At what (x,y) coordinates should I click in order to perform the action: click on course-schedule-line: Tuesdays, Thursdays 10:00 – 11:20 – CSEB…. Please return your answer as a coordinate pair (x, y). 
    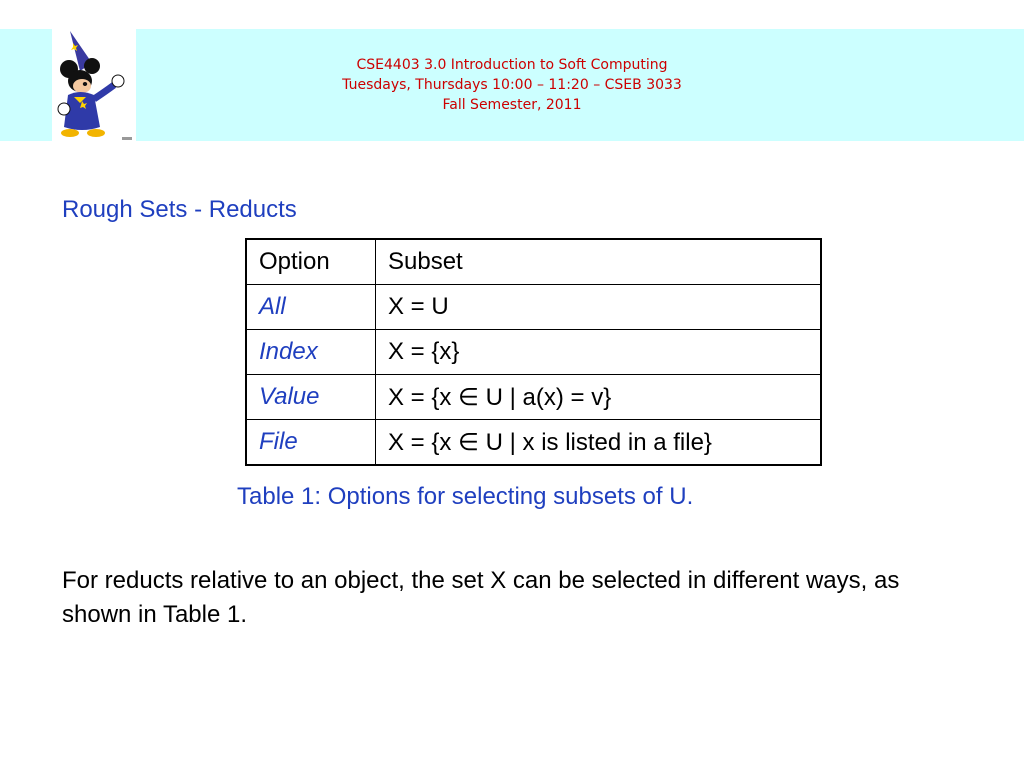
    Looking at the image, I should click on (512, 85).